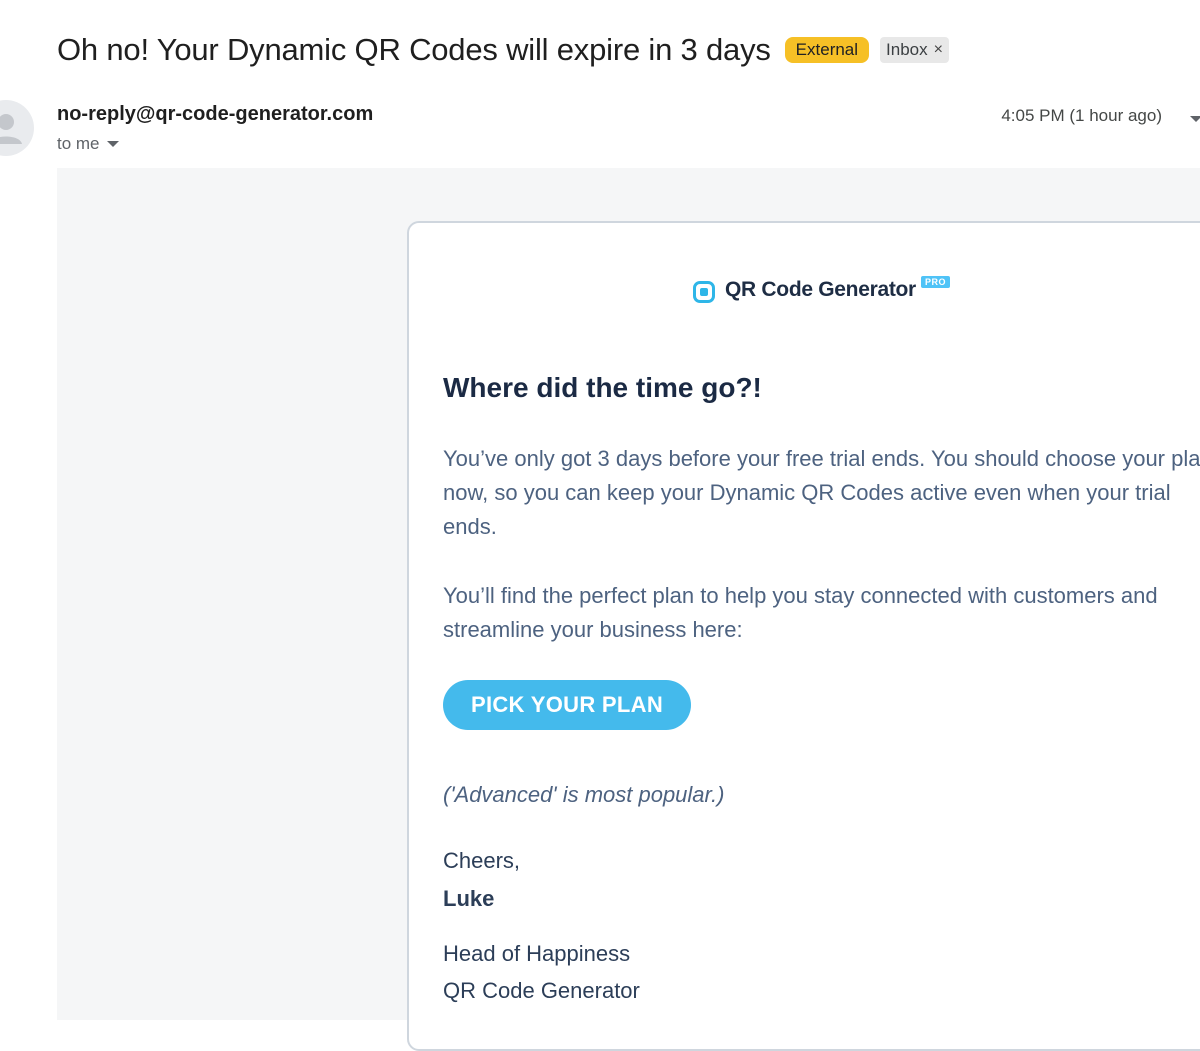 This screenshot has height=1051, width=1200. I want to click on more-options-icon, so click(1195, 119).